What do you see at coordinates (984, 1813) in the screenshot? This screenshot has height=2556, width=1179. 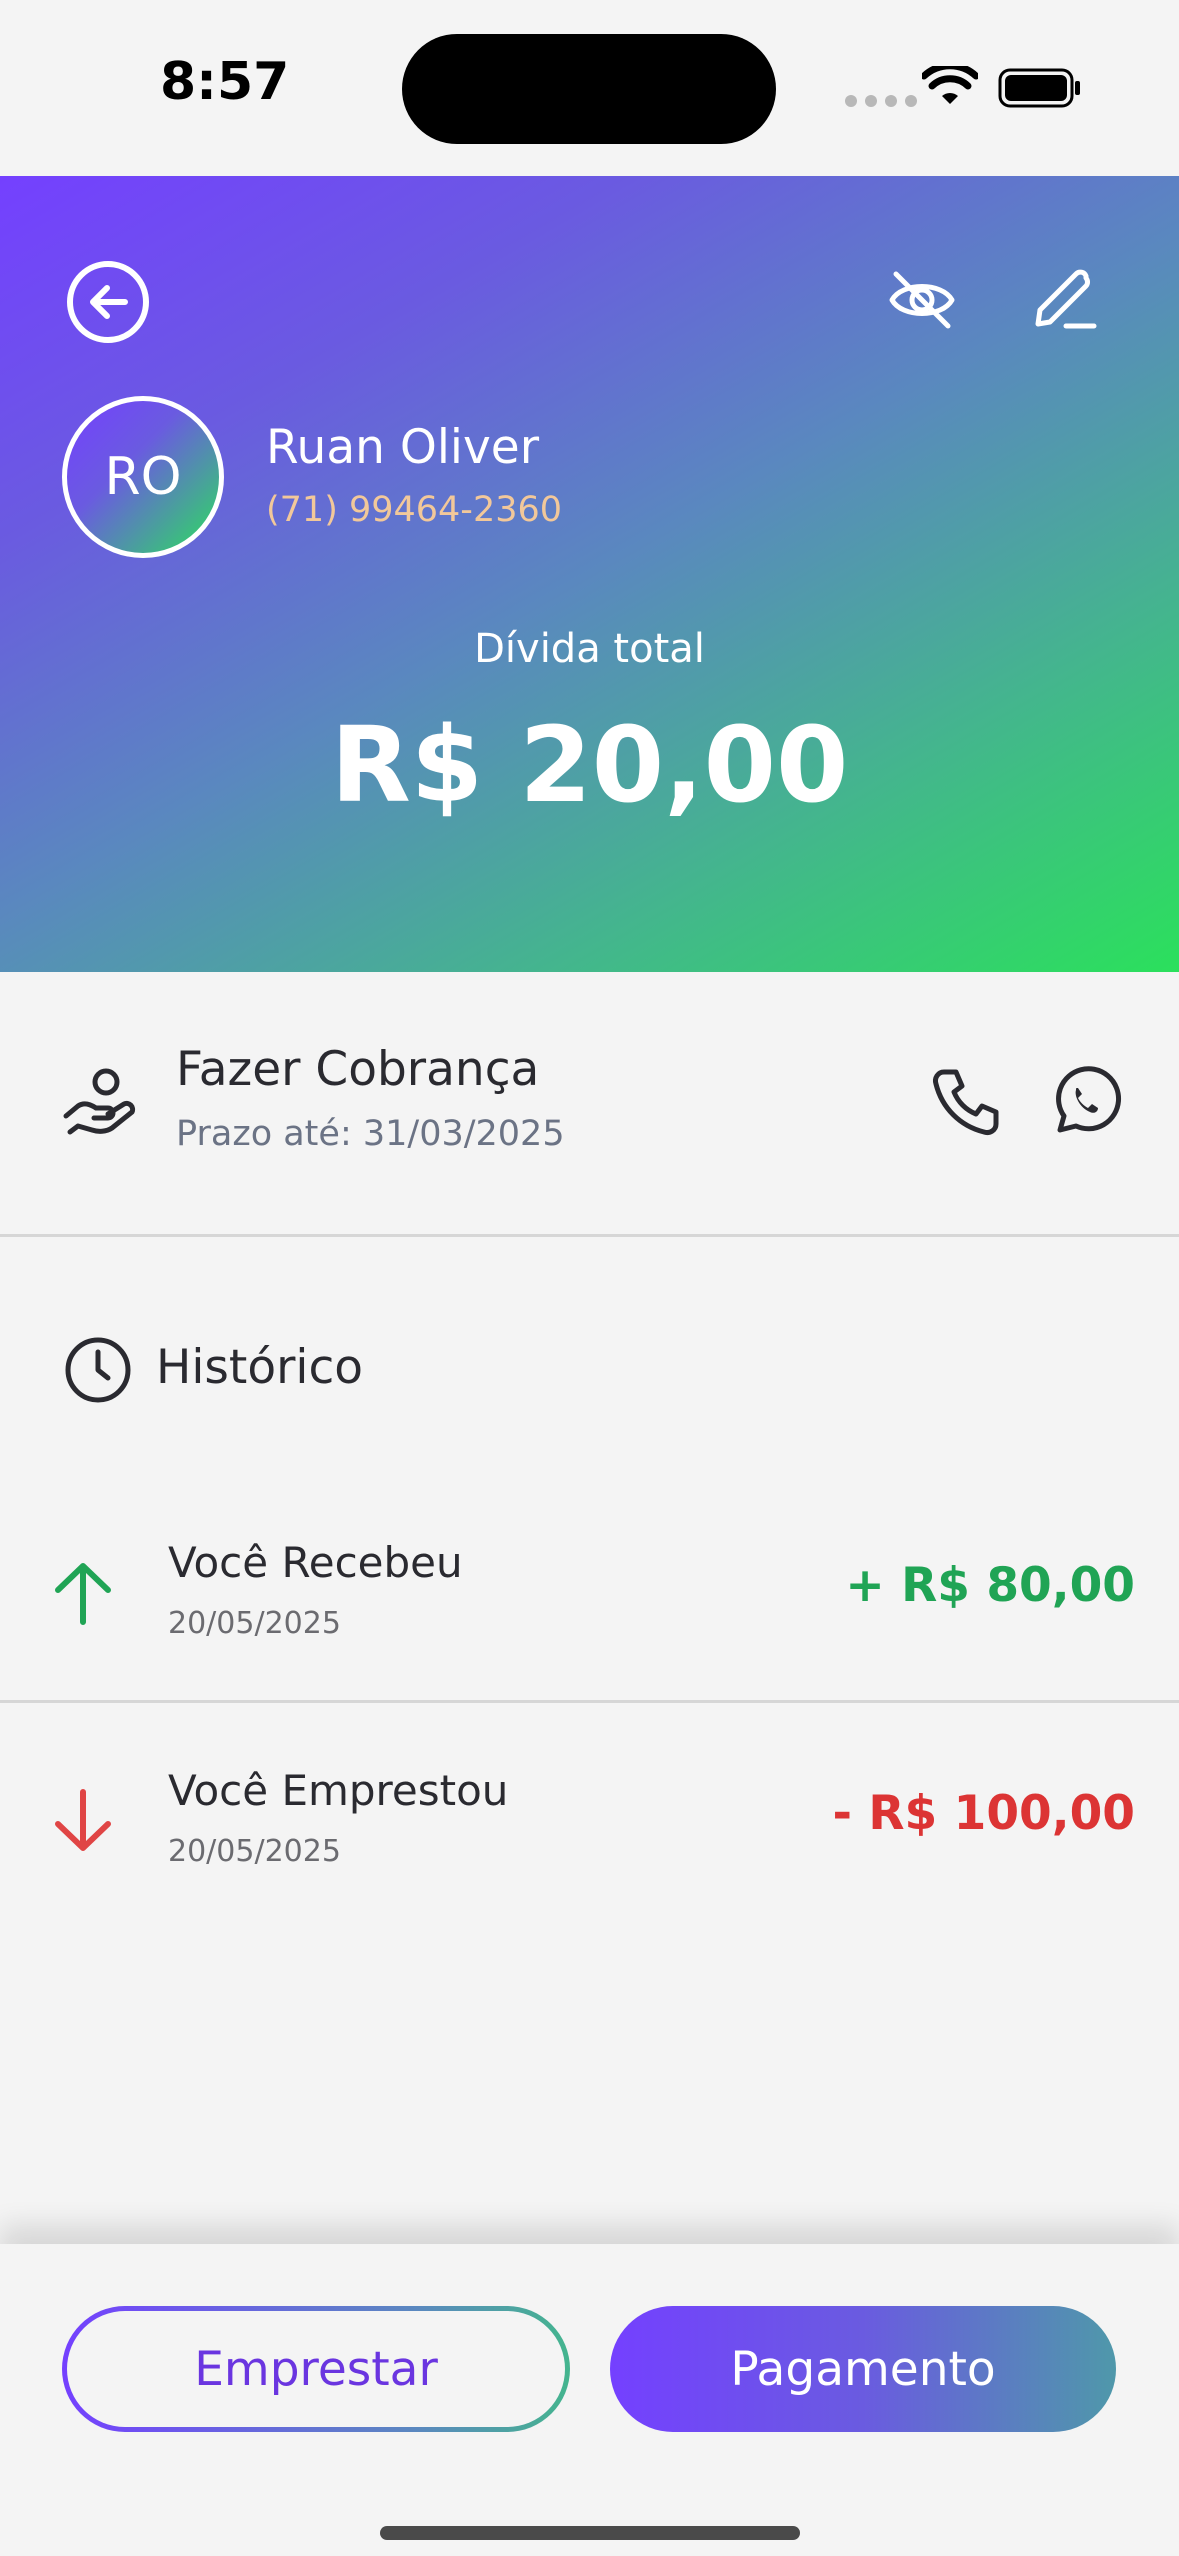 I see `history-item-amount: - R$ 100,00` at bounding box center [984, 1813].